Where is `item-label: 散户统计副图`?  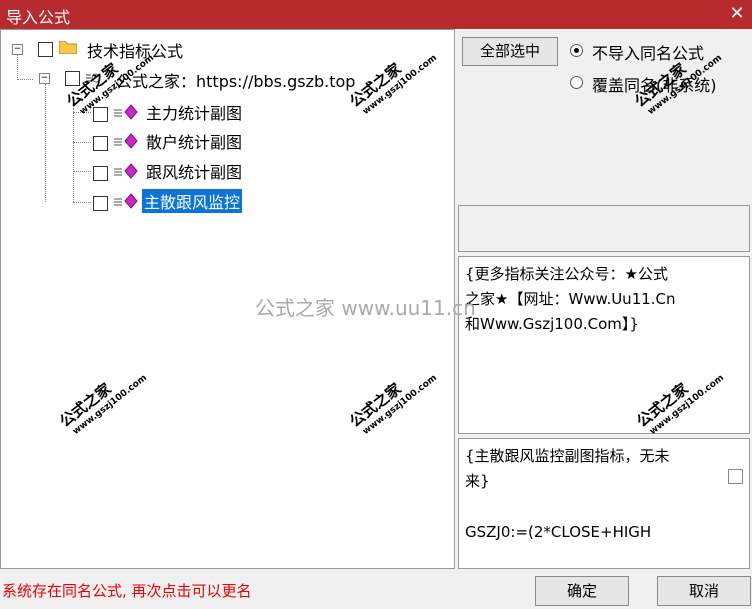
item-label: 散户统计副图 is located at coordinates (194, 142).